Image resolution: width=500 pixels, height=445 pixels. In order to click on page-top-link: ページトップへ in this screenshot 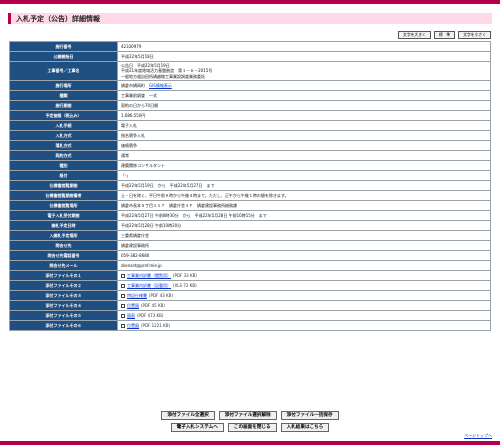, I will do `click(478, 436)`.